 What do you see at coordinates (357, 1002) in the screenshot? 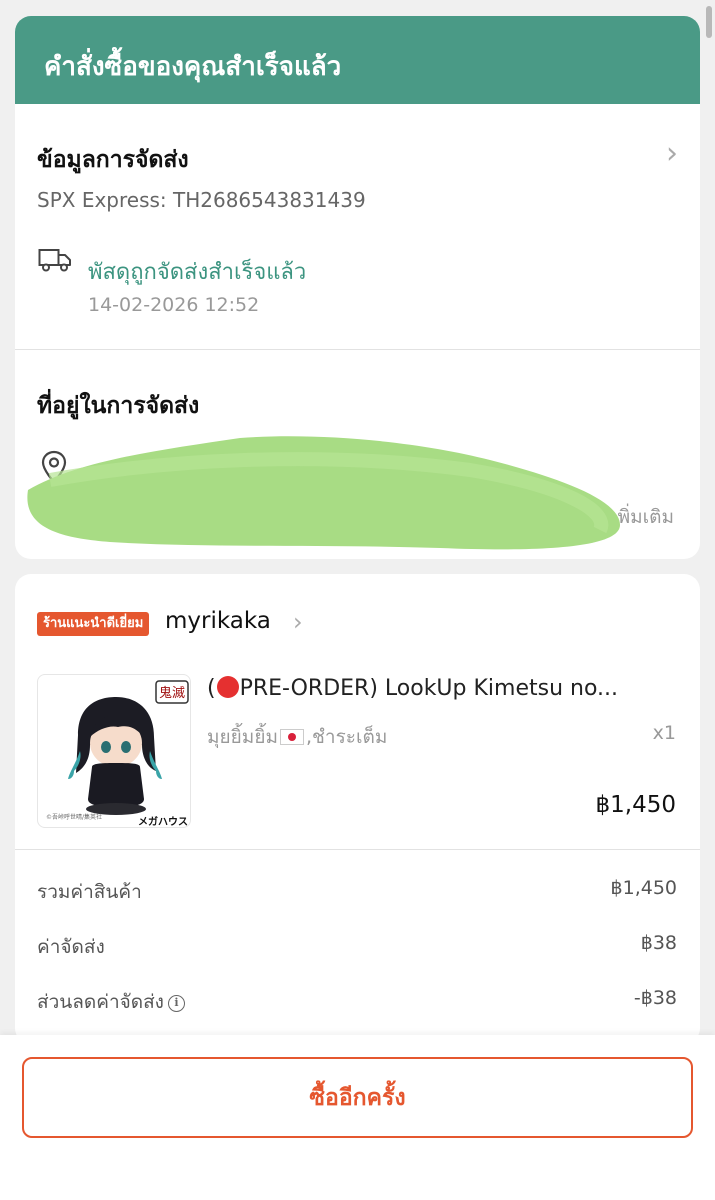
I see `shipping-discount-row: ส่วนลดค่าจัดส่ง i -฿38` at bounding box center [357, 1002].